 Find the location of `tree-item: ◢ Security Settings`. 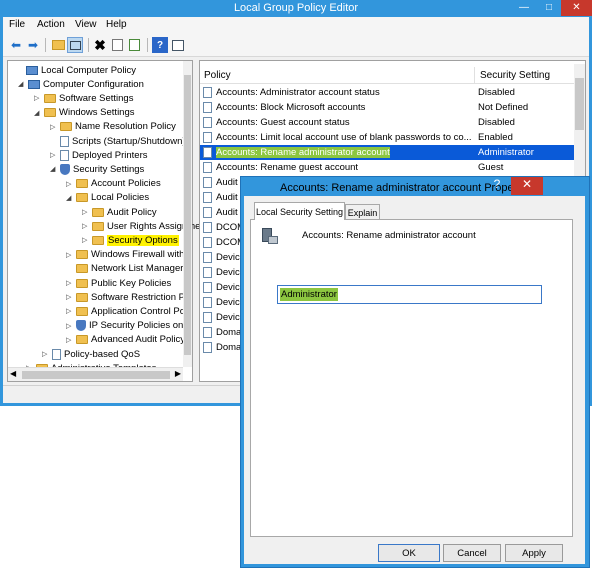

tree-item: ◢ Security Settings is located at coordinates (97, 169).